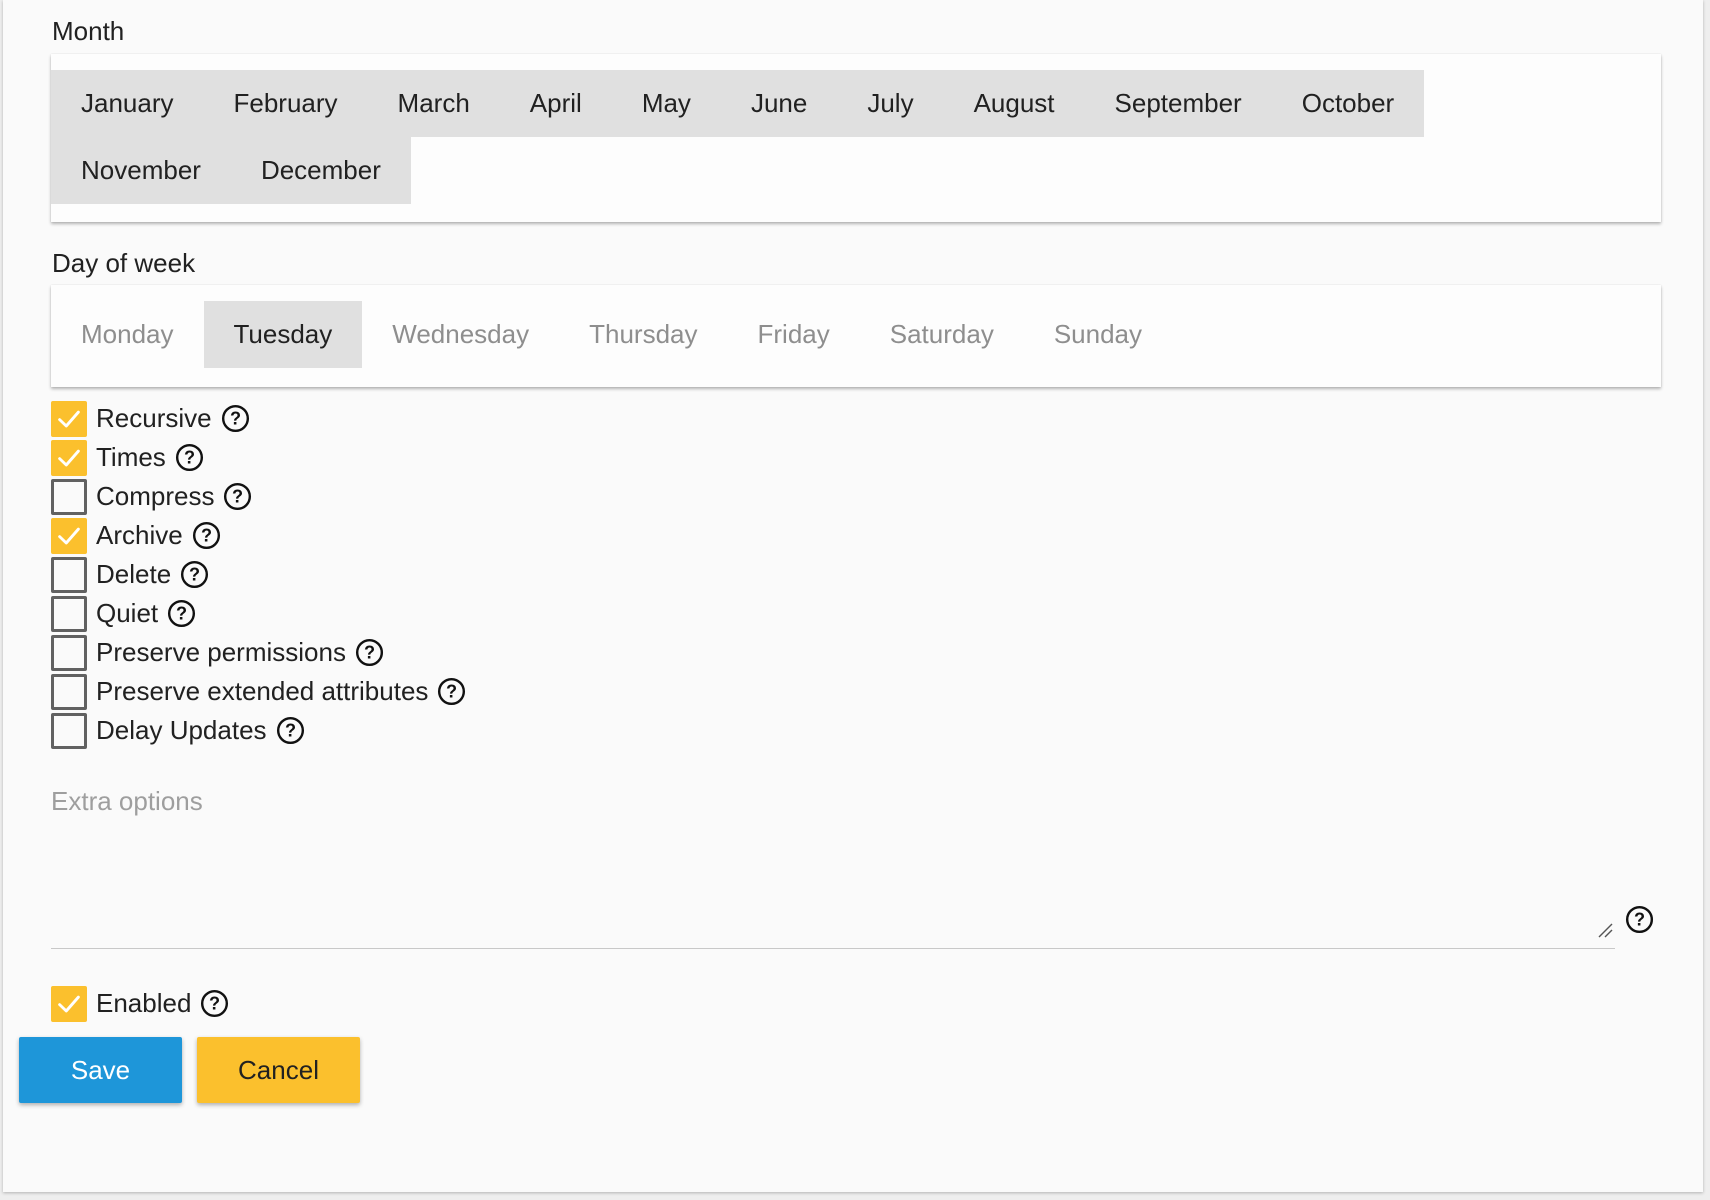 This screenshot has height=1200, width=1710. I want to click on month-chip-december: December, so click(320, 170).